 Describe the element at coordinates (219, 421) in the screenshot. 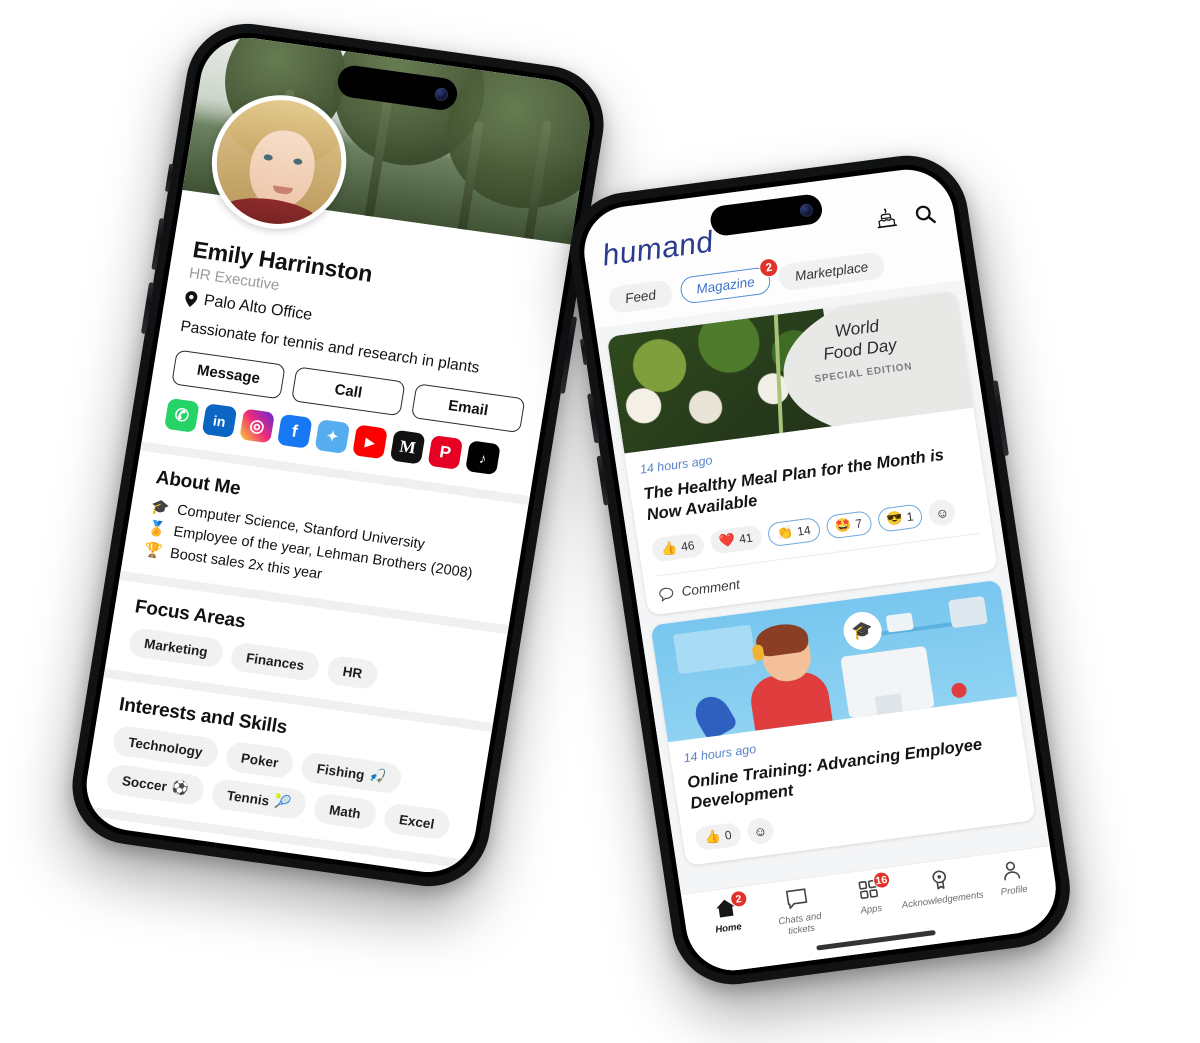

I see `linkedin-icon: in` at that location.